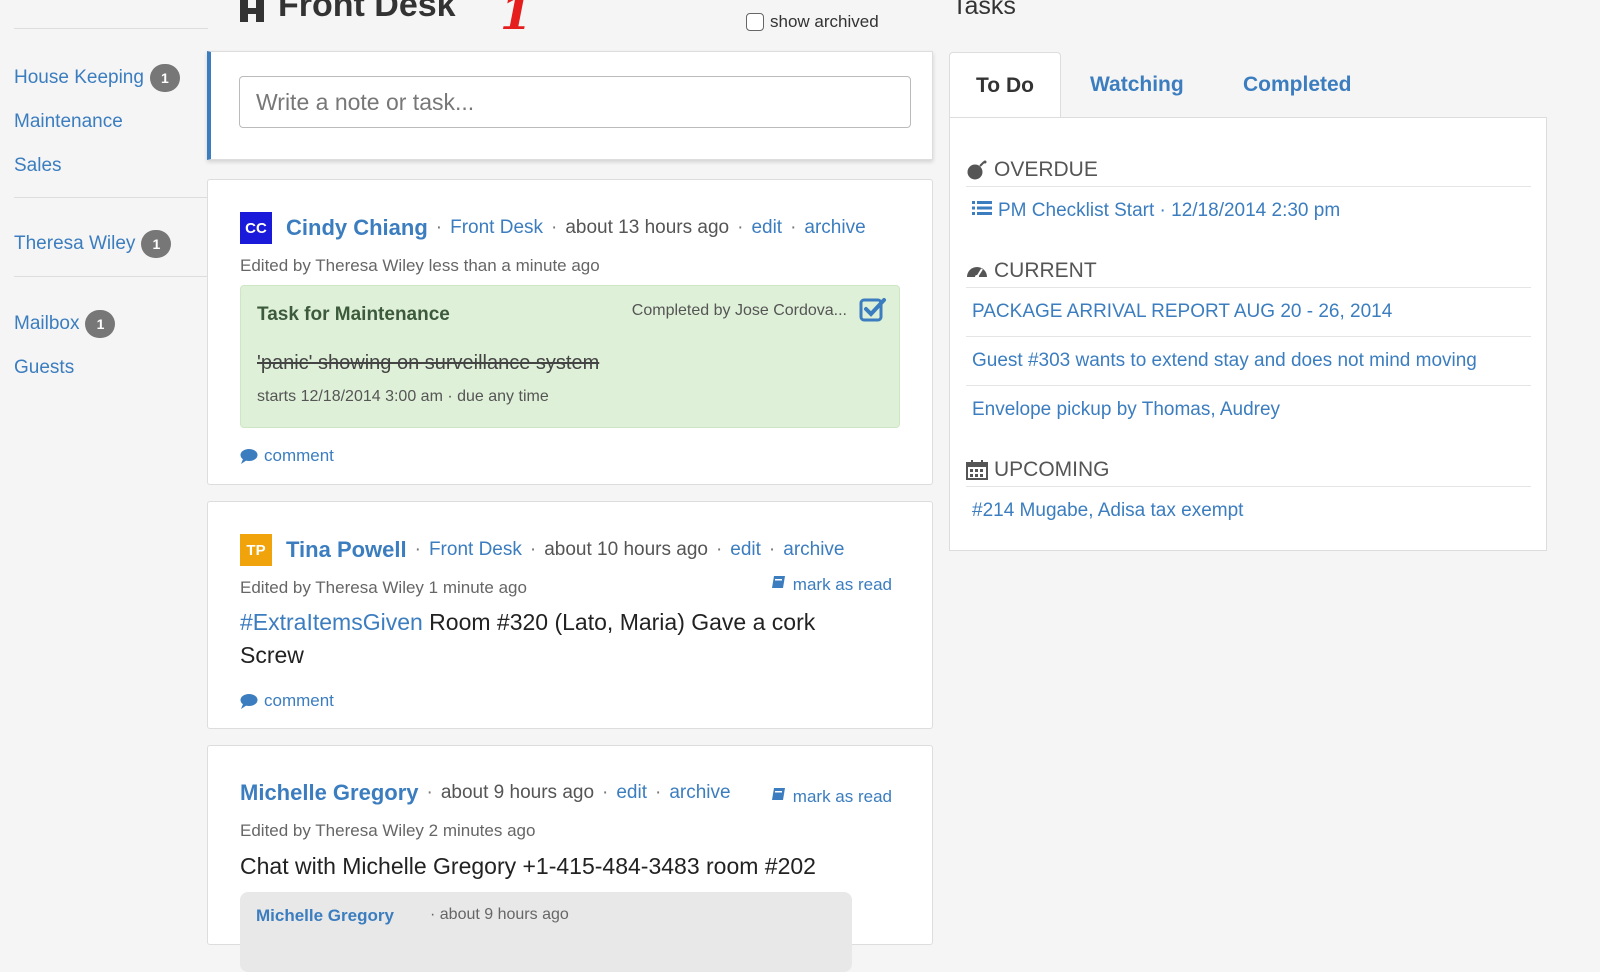  I want to click on task-tabs: To Do Watching Completed, so click(1248, 85).